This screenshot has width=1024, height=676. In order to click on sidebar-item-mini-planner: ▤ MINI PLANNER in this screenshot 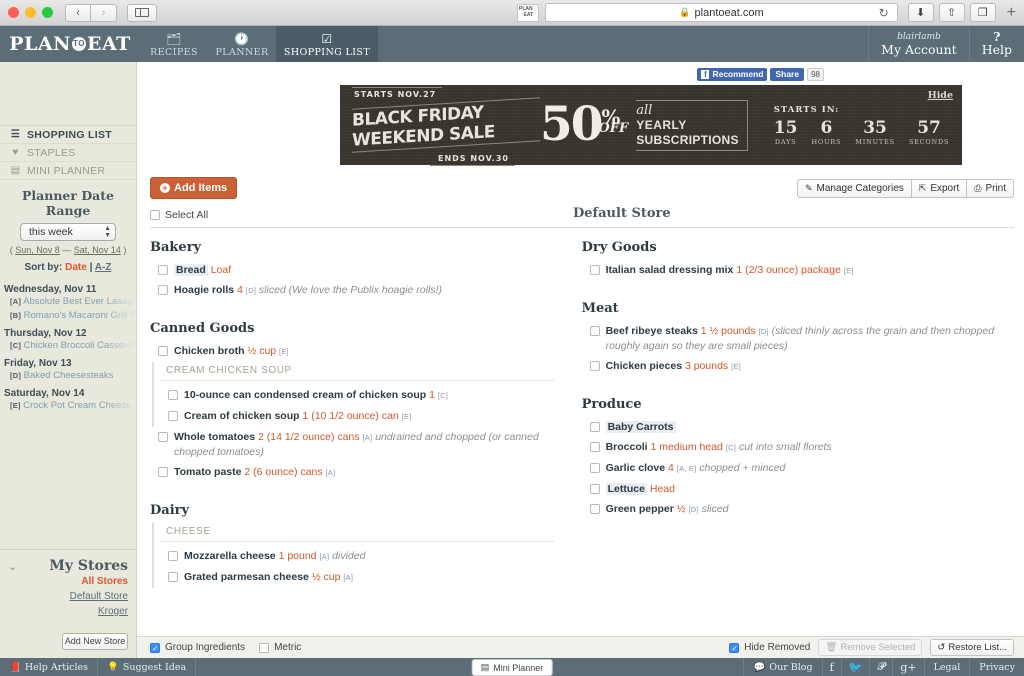, I will do `click(68, 171)`.